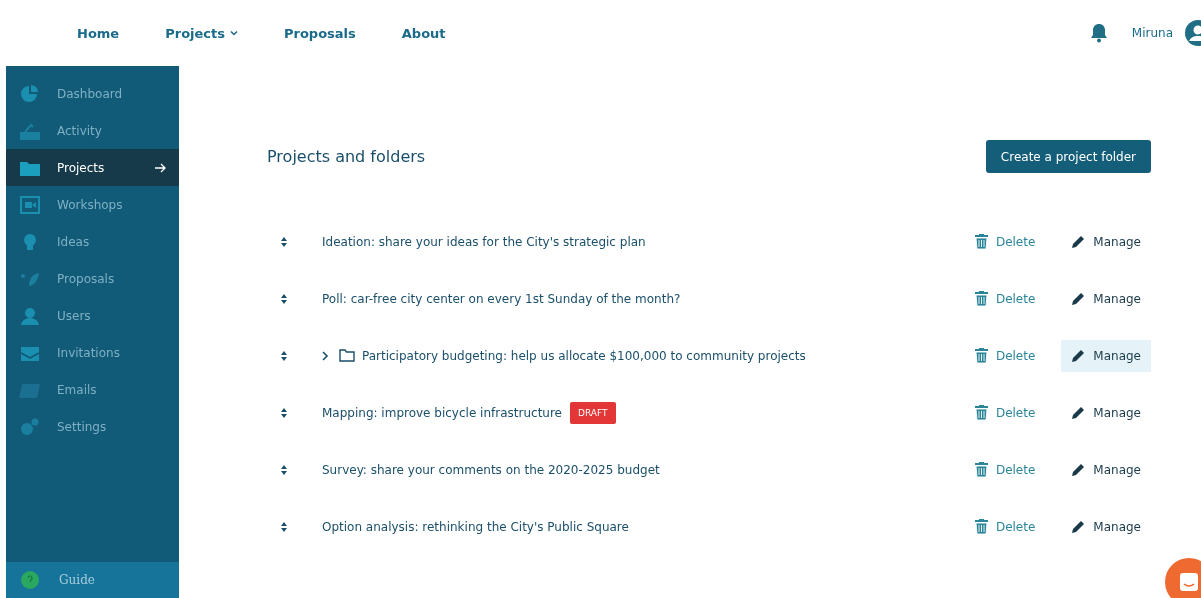 This screenshot has width=1201, height=598. I want to click on draft-badge: DRAFT, so click(593, 412).